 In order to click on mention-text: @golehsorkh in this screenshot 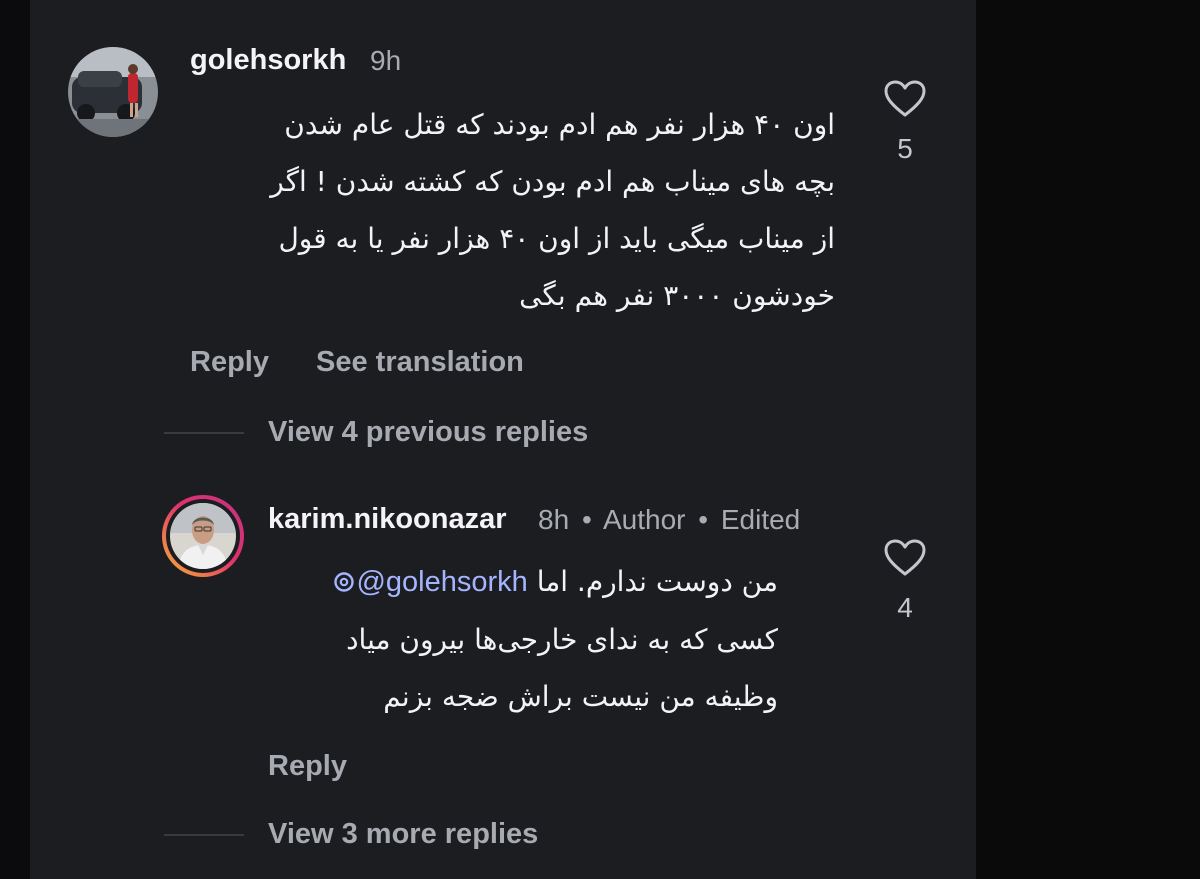, I will do `click(442, 582)`.